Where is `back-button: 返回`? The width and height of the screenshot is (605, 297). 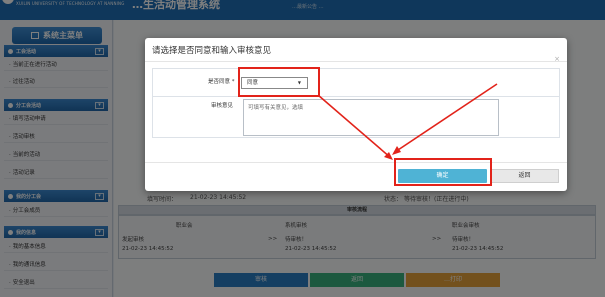 back-button: 返回 is located at coordinates (524, 176).